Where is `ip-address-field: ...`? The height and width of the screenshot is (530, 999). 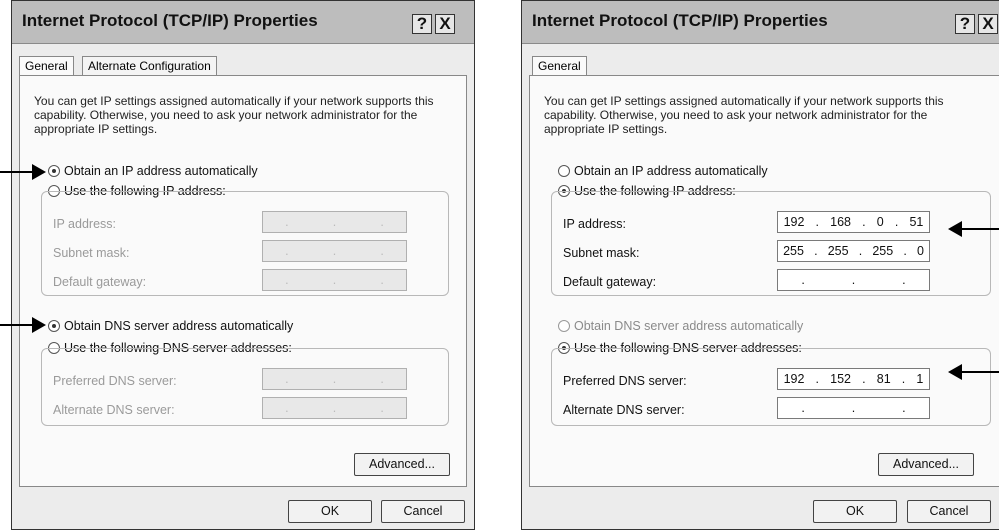 ip-address-field: ... is located at coordinates (334, 222).